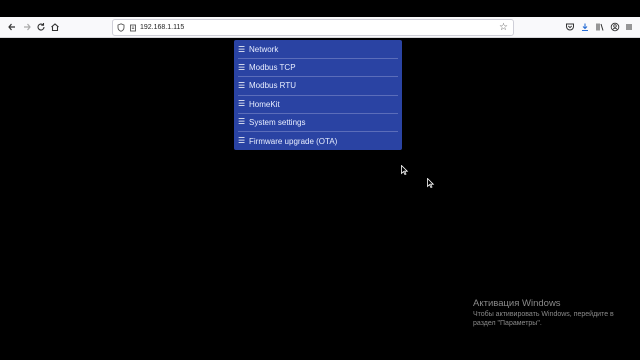  Describe the element at coordinates (272, 68) in the screenshot. I see `menu-item-label: Modbus TCP` at that location.